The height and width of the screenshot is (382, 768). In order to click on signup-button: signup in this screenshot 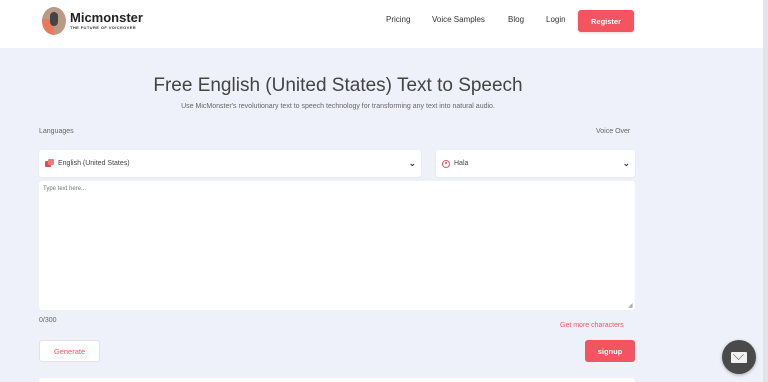, I will do `click(610, 351)`.